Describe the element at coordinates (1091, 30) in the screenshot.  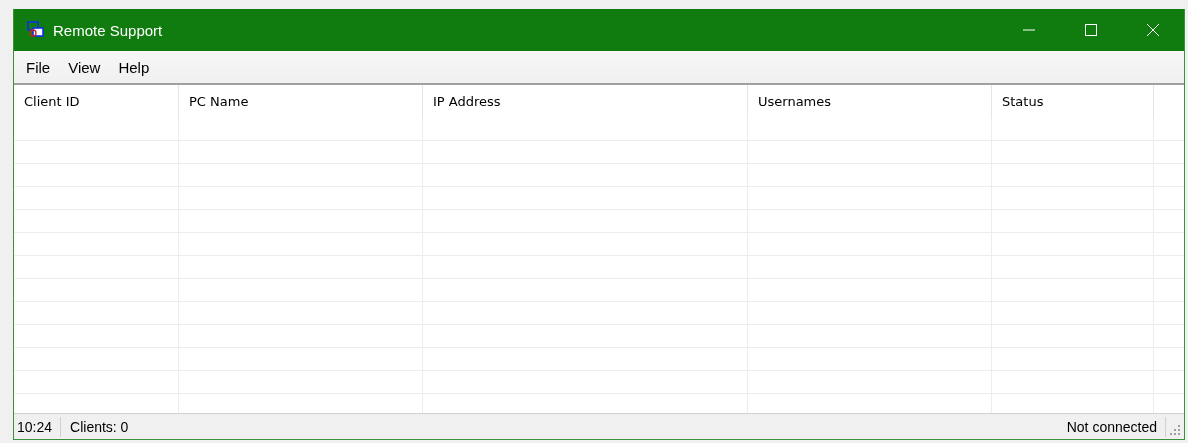
I see `maximize-icon` at that location.